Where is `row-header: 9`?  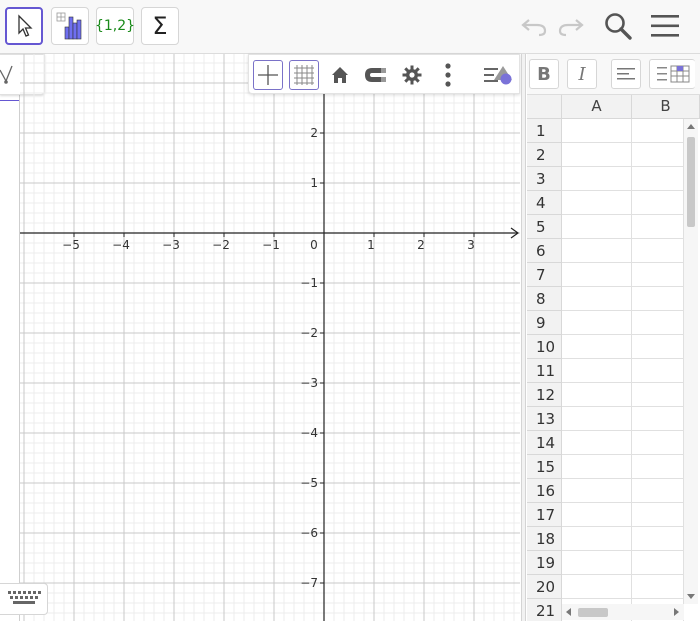
row-header: 9 is located at coordinates (544, 323).